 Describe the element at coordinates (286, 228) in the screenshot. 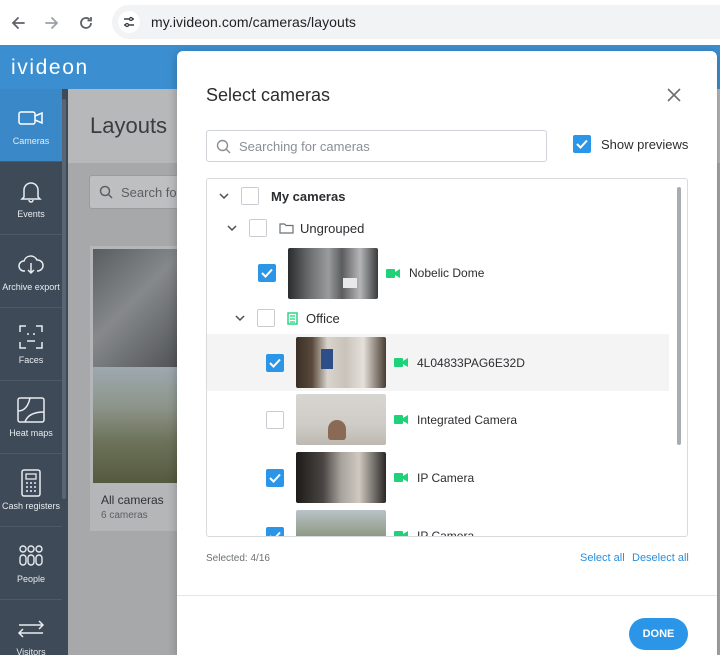

I see `folder-icon` at that location.